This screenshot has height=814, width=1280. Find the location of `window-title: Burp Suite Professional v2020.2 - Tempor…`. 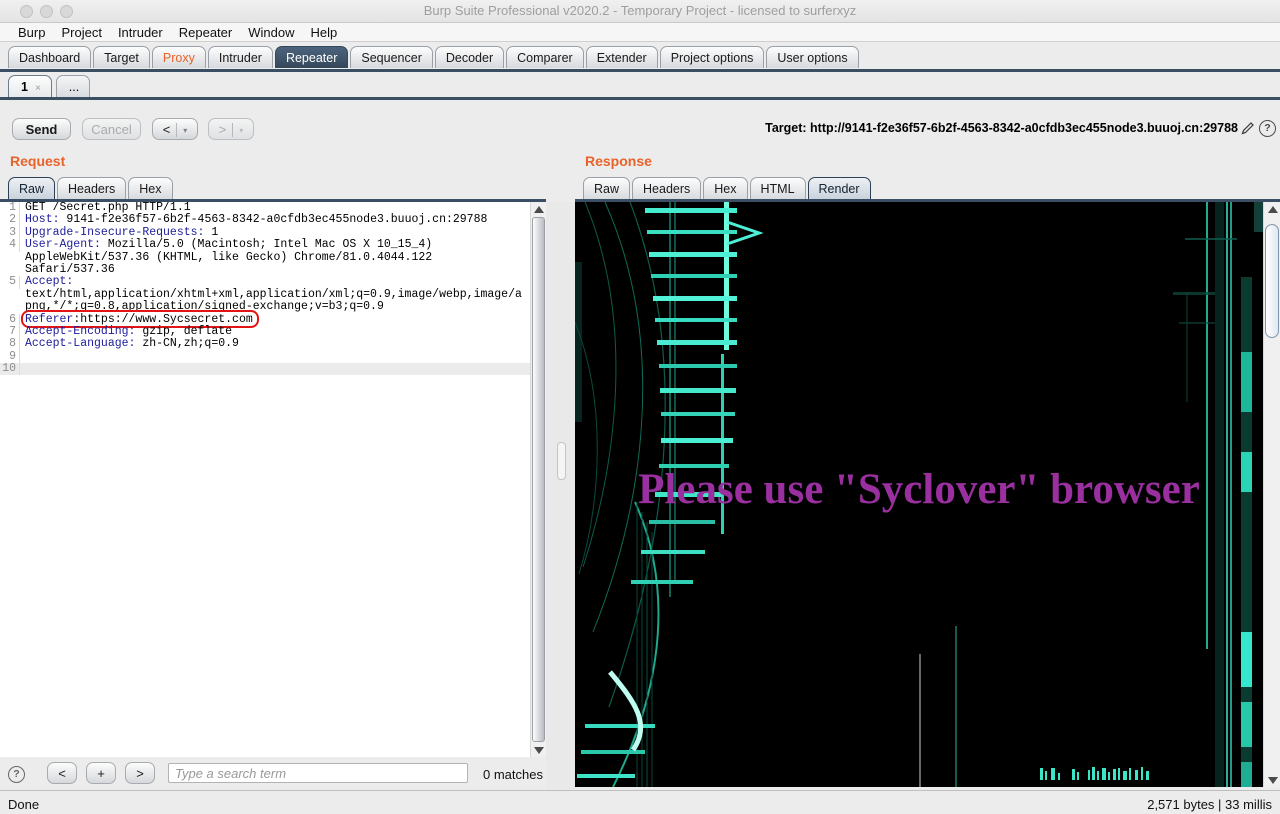

window-title: Burp Suite Professional v2020.2 - Tempor… is located at coordinates (640, 10).